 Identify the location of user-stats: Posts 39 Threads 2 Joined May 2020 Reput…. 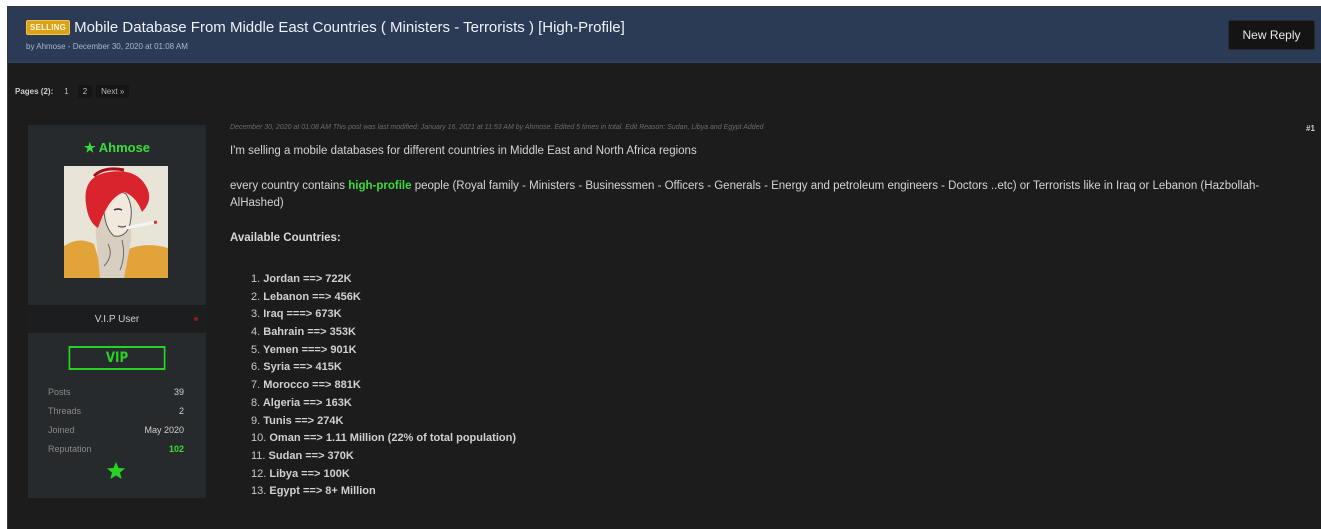
(116, 425).